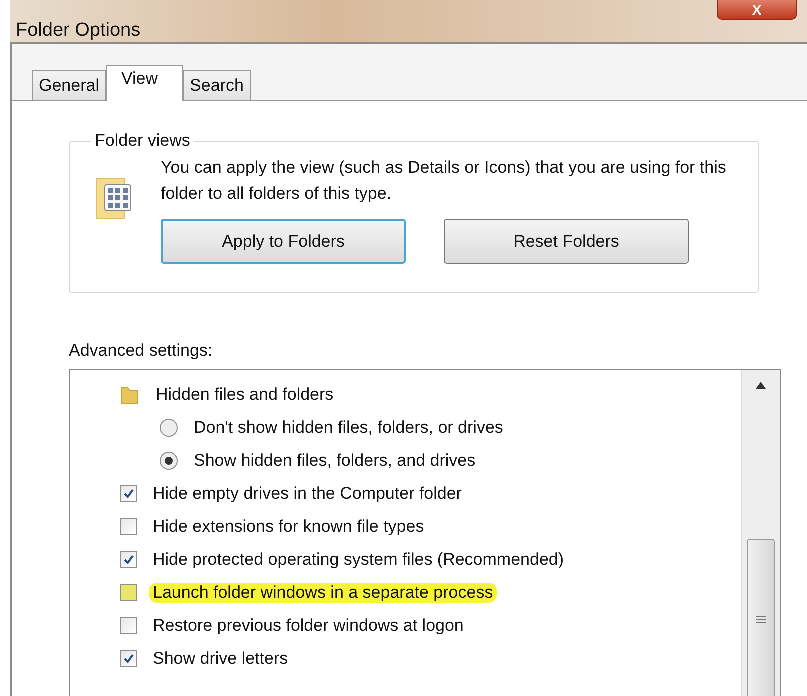  Describe the element at coordinates (217, 85) in the screenshot. I see `tab: Search` at that location.